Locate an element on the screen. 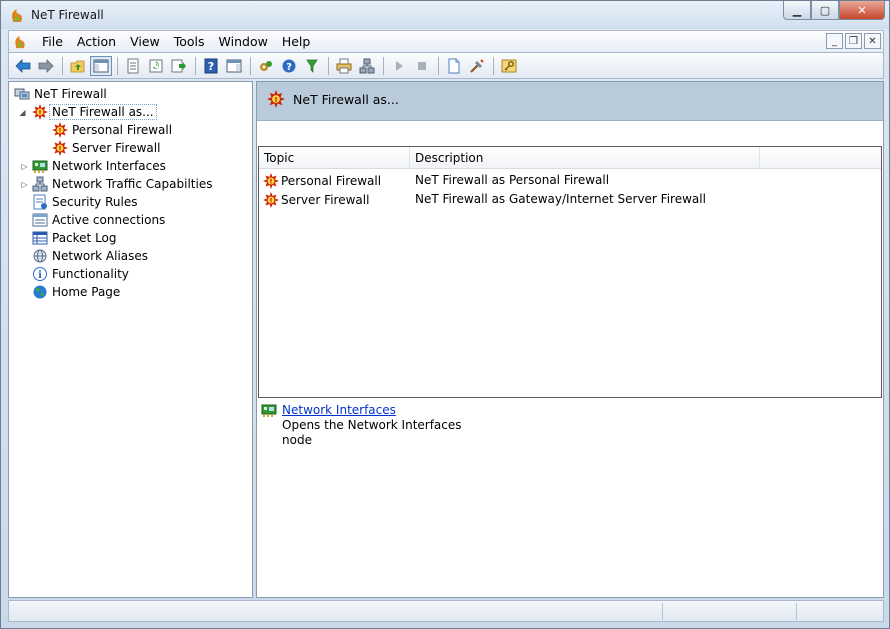  tree-item-network-interfaces: Network Interfaces is located at coordinates (99, 166).